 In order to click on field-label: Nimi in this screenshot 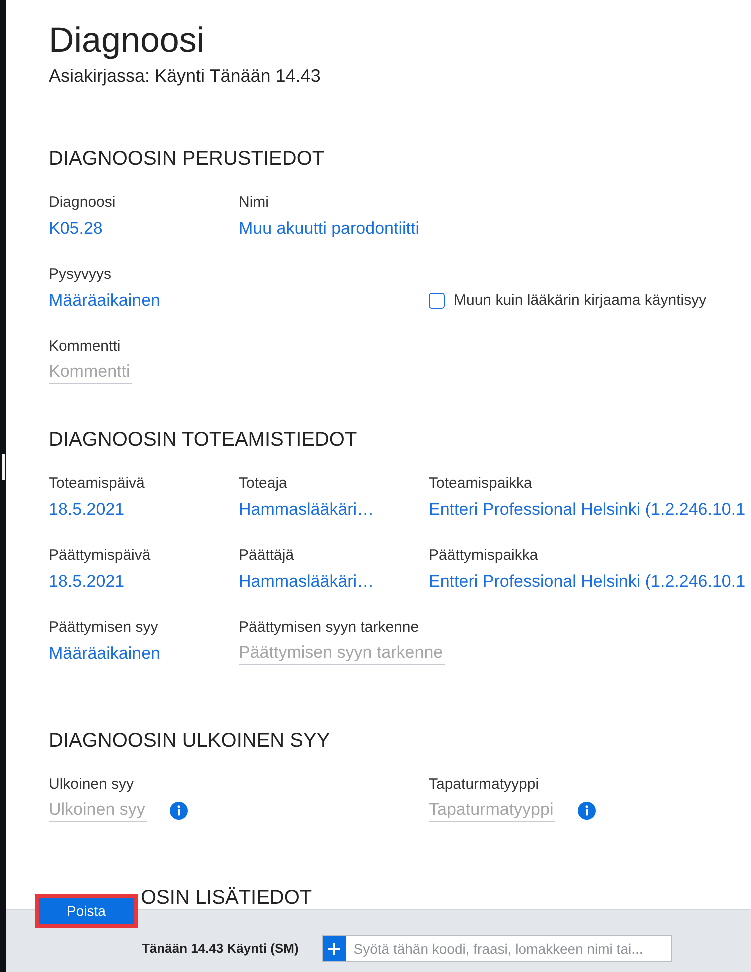, I will do `click(254, 203)`.